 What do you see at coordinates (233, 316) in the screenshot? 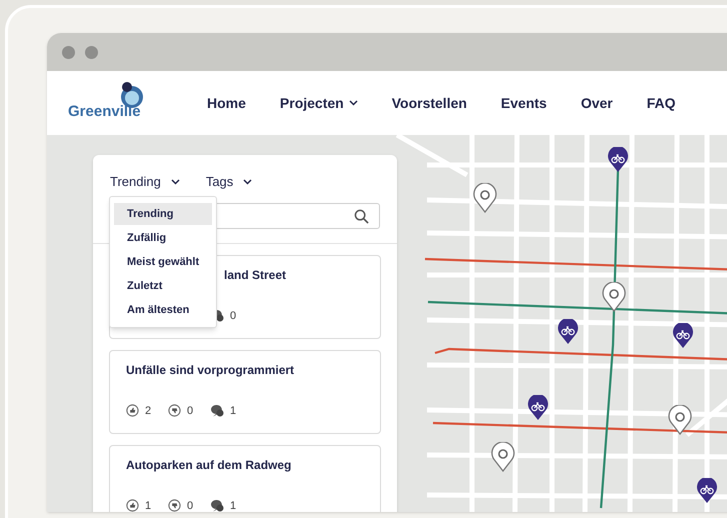
I see `comment-count: 0` at bounding box center [233, 316].